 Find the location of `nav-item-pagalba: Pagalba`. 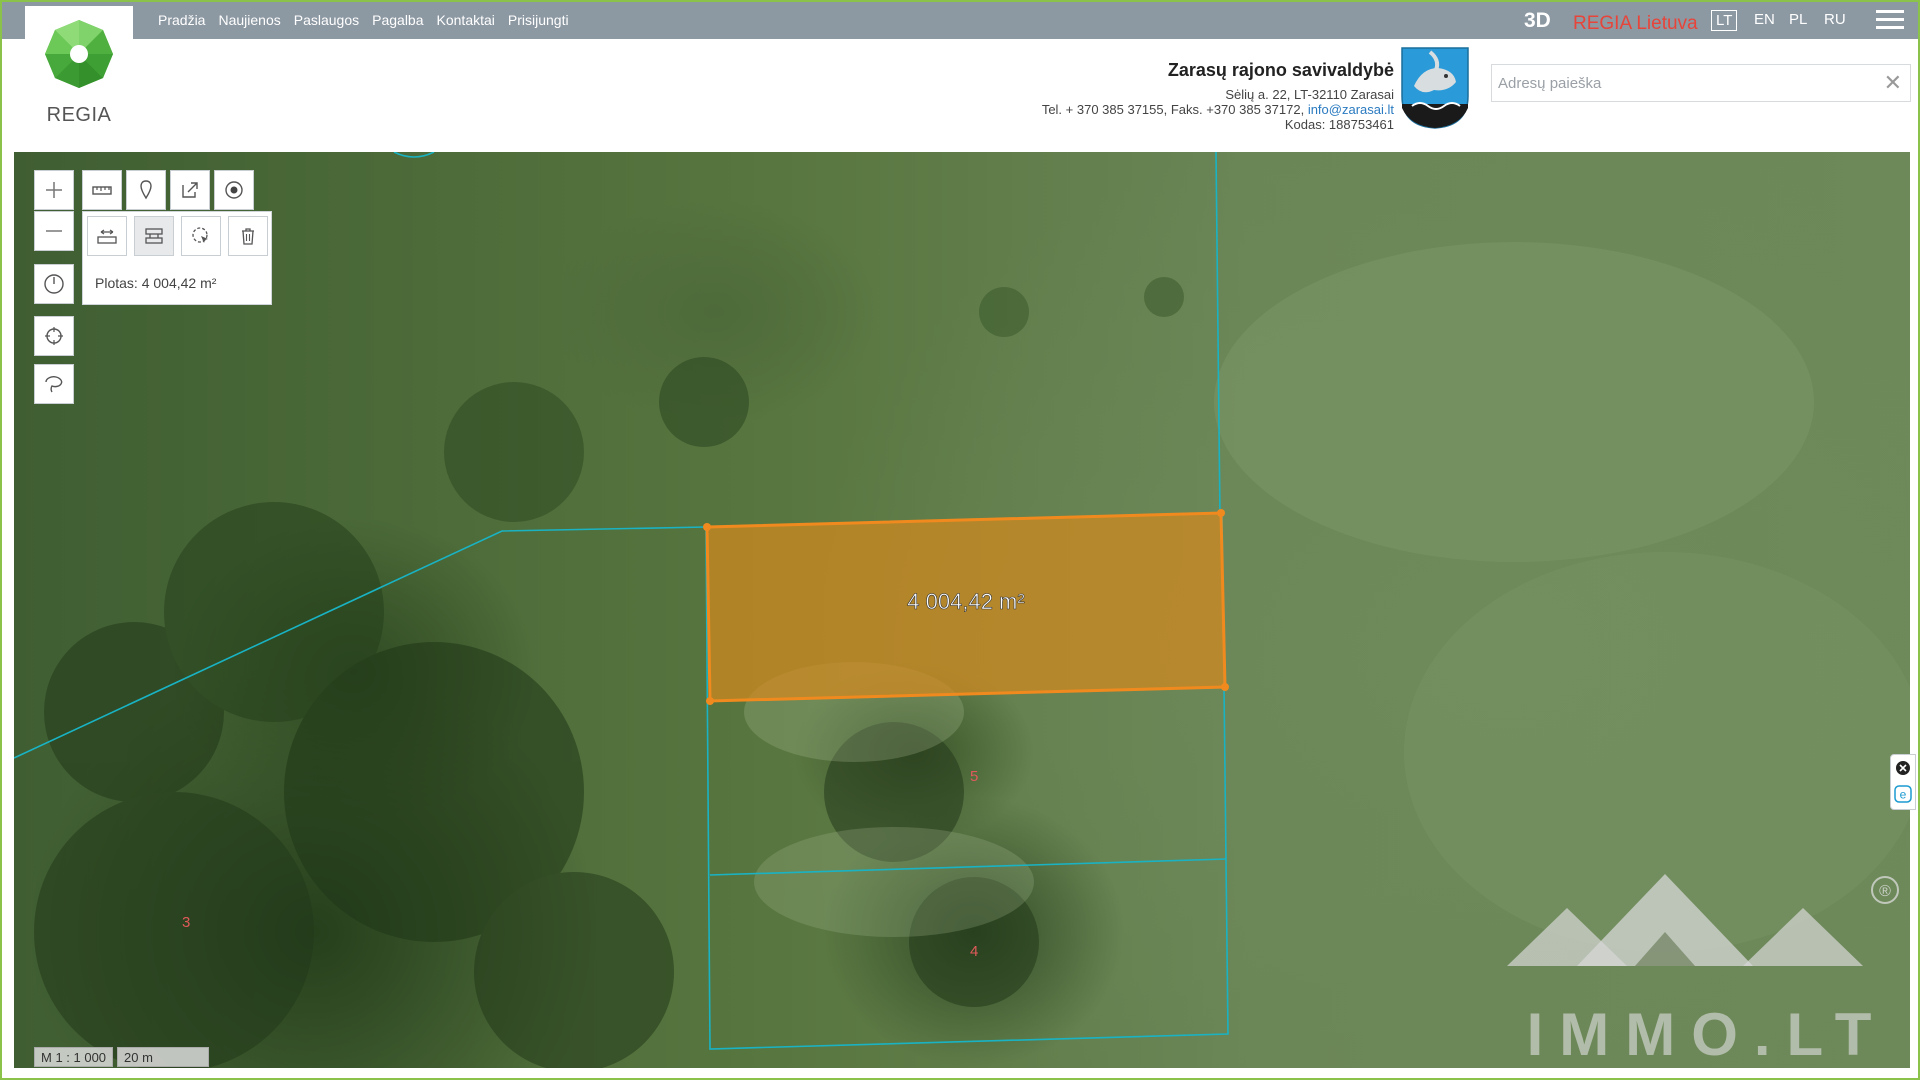

nav-item-pagalba: Pagalba is located at coordinates (397, 20).